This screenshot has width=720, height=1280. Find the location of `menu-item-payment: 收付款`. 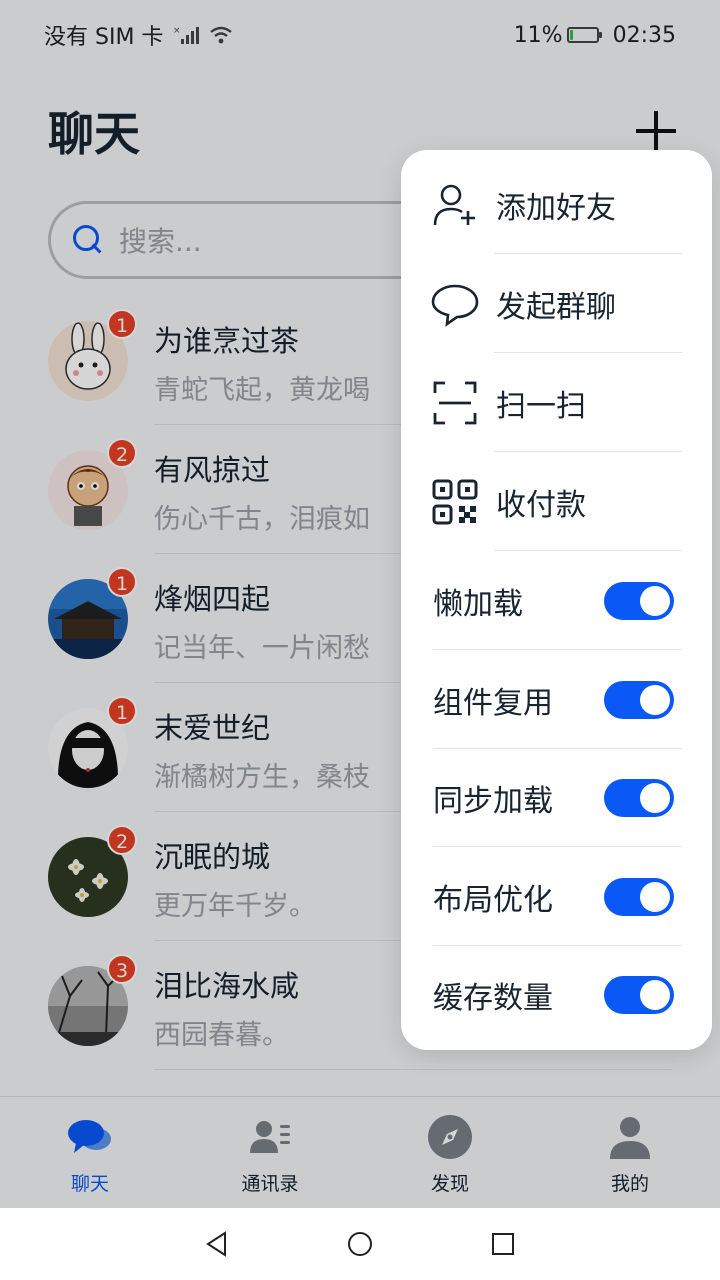

menu-item-payment: 收付款 is located at coordinates (556, 501).